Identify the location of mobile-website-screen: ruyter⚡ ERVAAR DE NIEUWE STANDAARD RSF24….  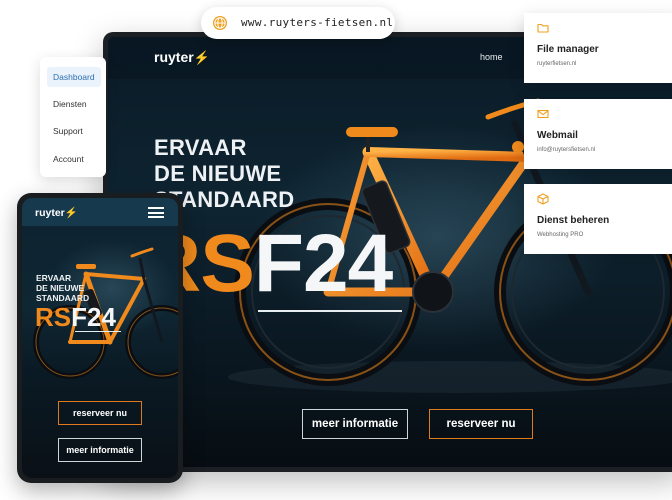
(100, 338).